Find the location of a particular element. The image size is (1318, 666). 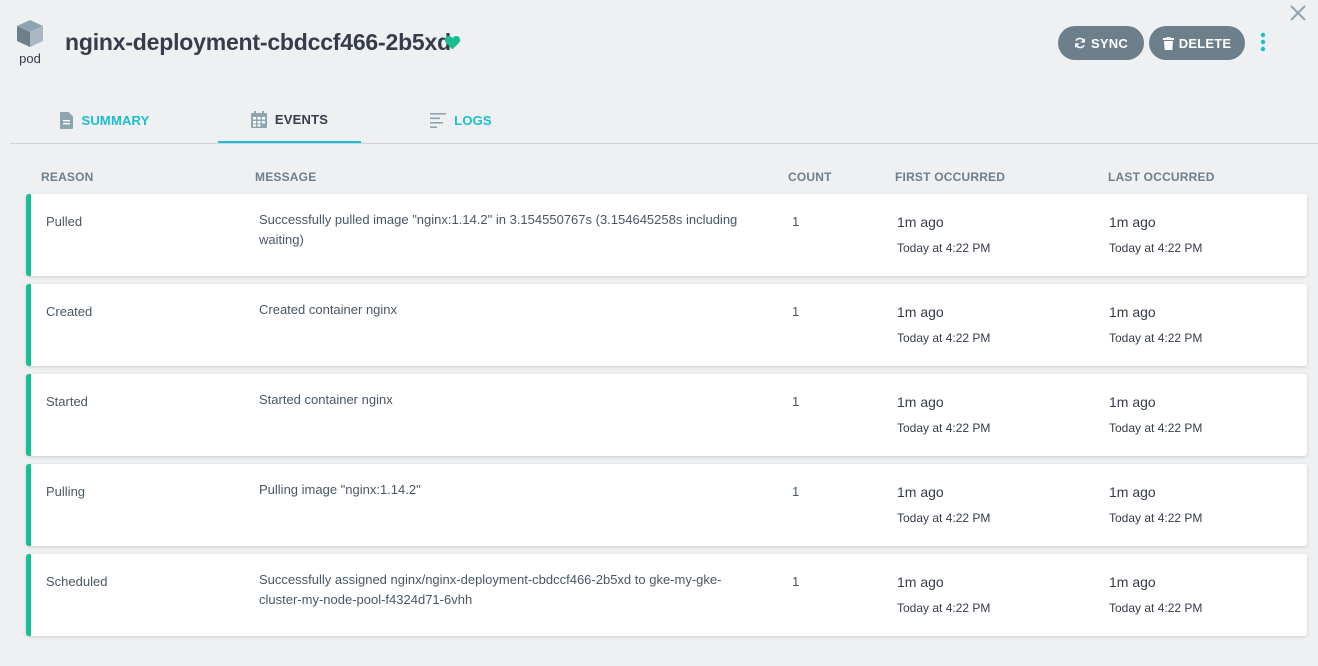

delete-button: DELETE is located at coordinates (1197, 43).